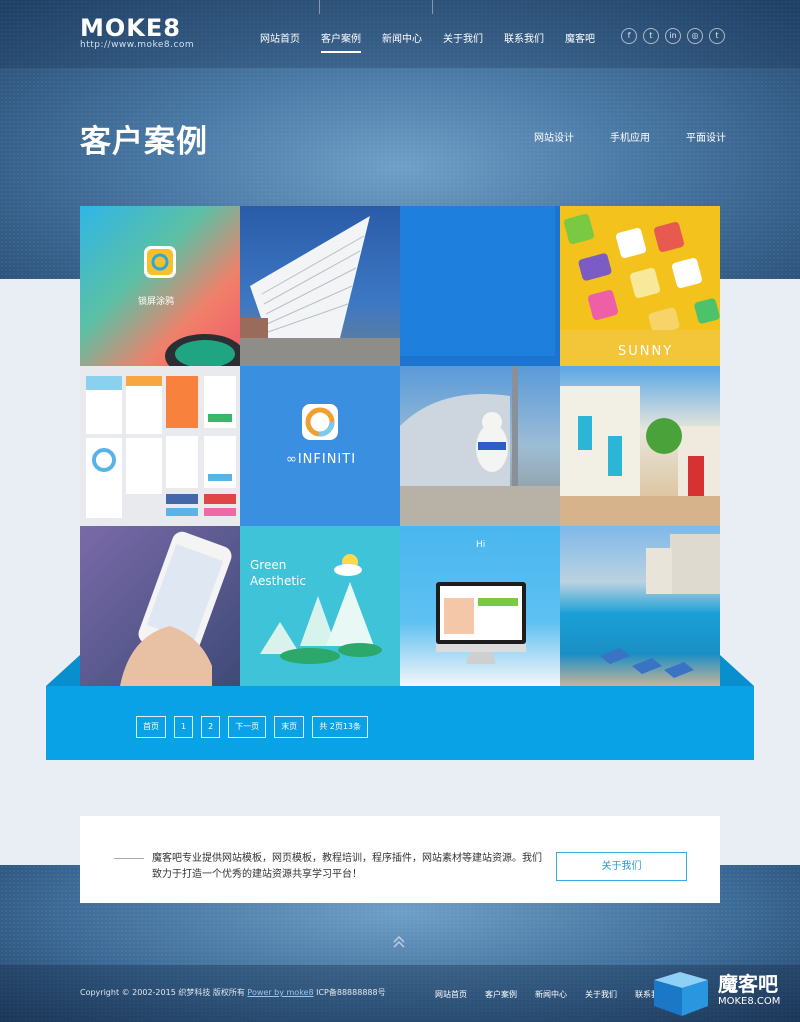 The image size is (800, 1022). I want to click on category-filter: 网站设计 手机应用 平面设计, so click(648, 136).